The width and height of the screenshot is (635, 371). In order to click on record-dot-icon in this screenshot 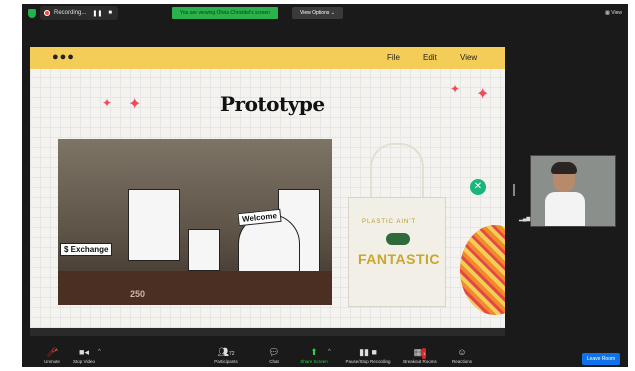, I will do `click(47, 13)`.